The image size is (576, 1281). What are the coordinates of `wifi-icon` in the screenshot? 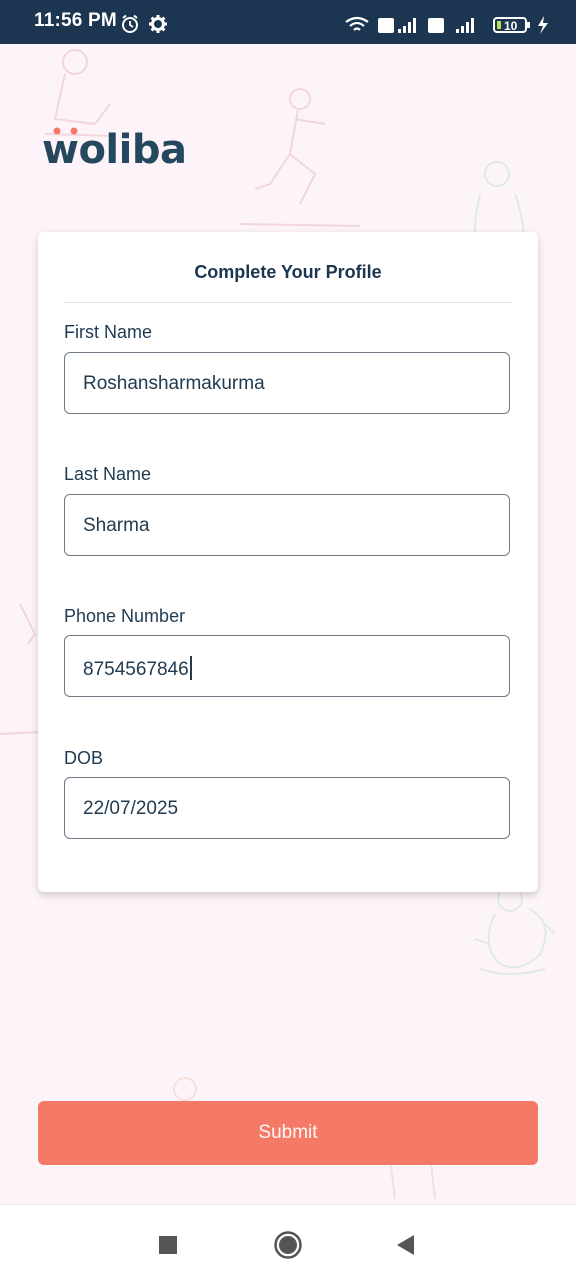 It's located at (357, 23).